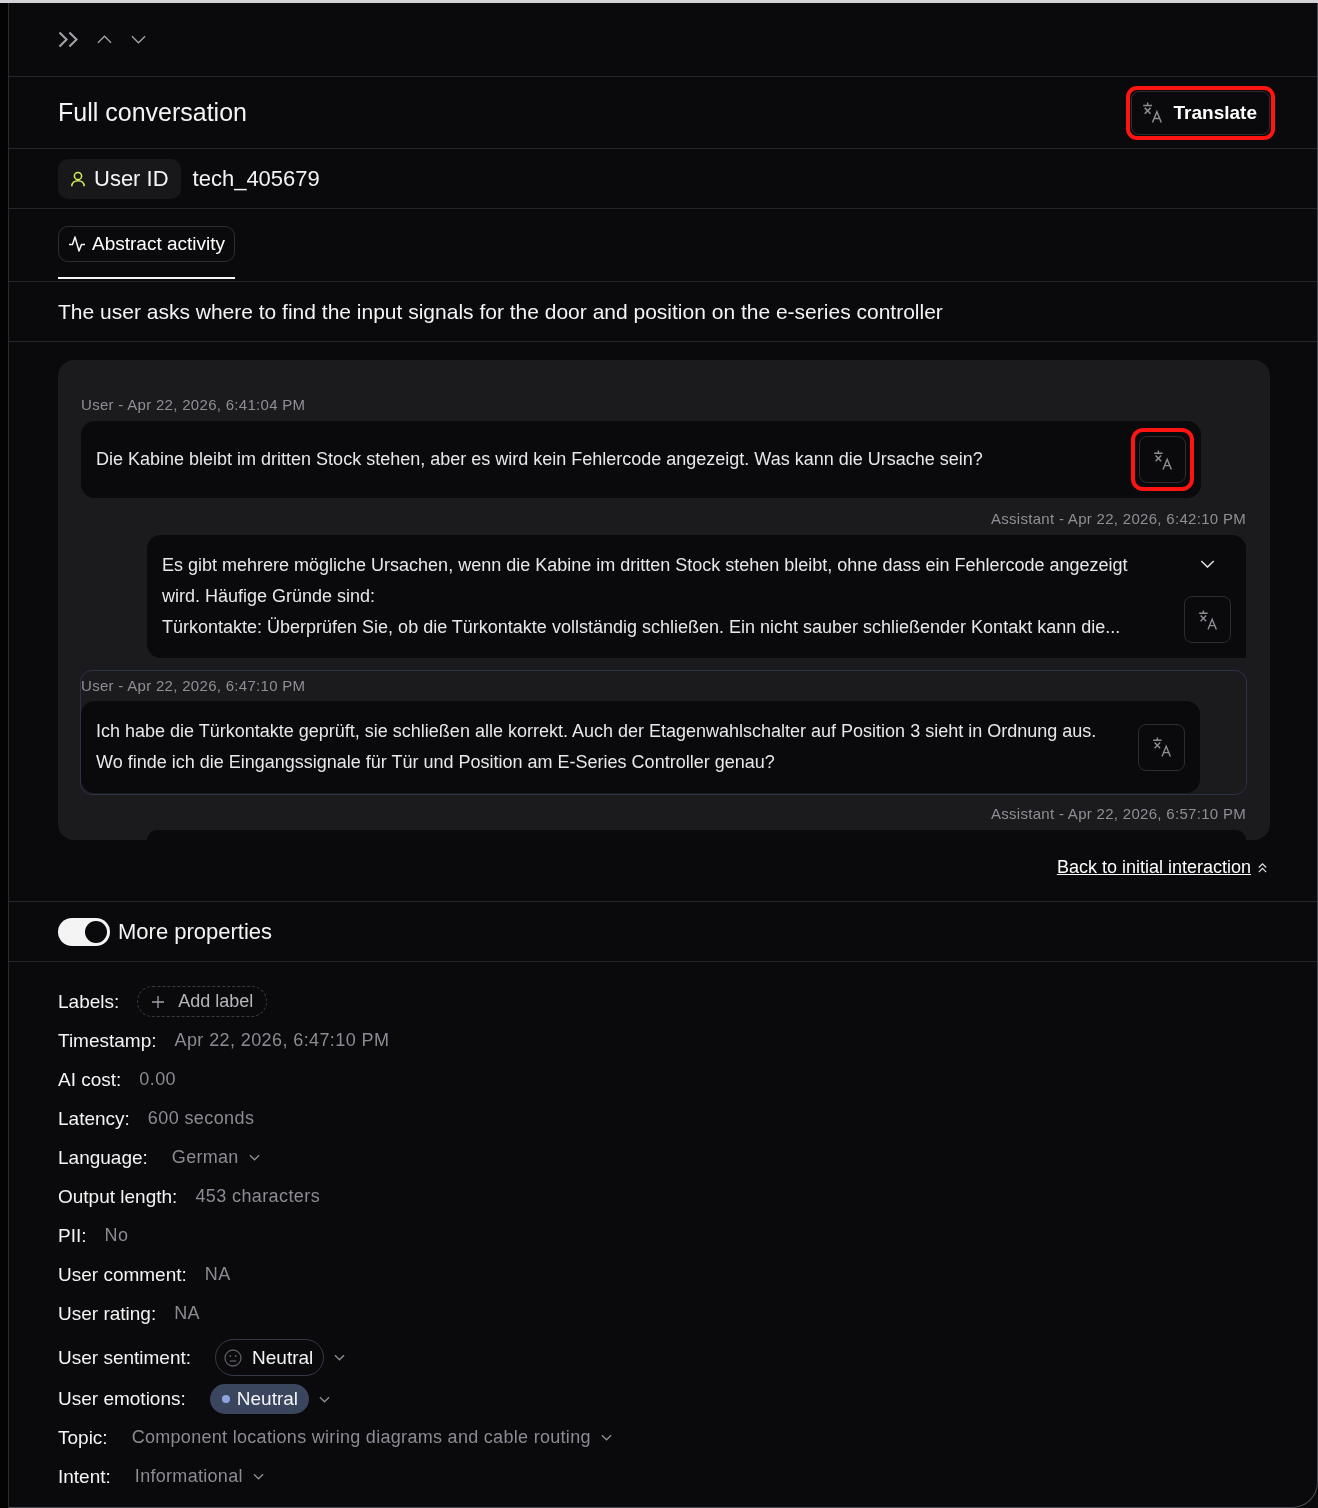 The width and height of the screenshot is (1318, 1508). Describe the element at coordinates (83, 1437) in the screenshot. I see `property-label: Topic:` at that location.